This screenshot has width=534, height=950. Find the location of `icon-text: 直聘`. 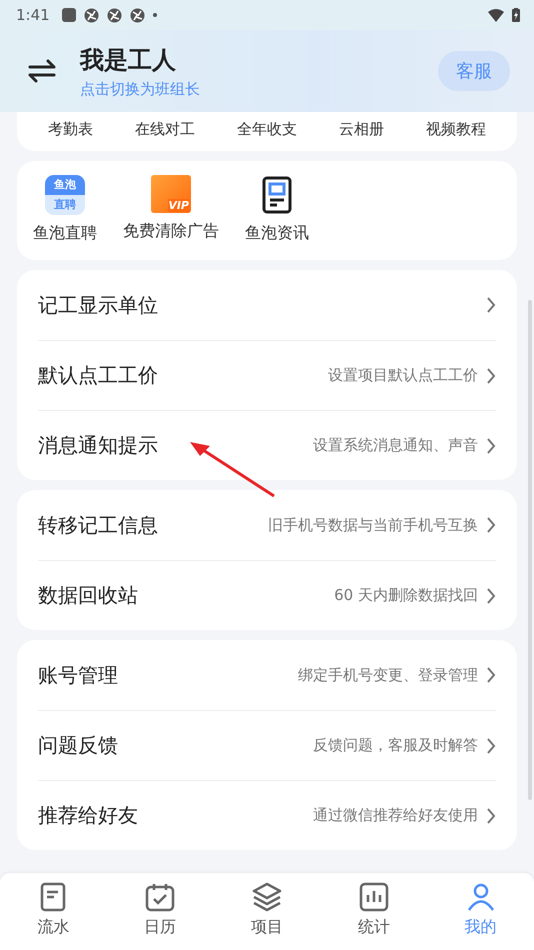

icon-text: 直聘 is located at coordinates (65, 205).